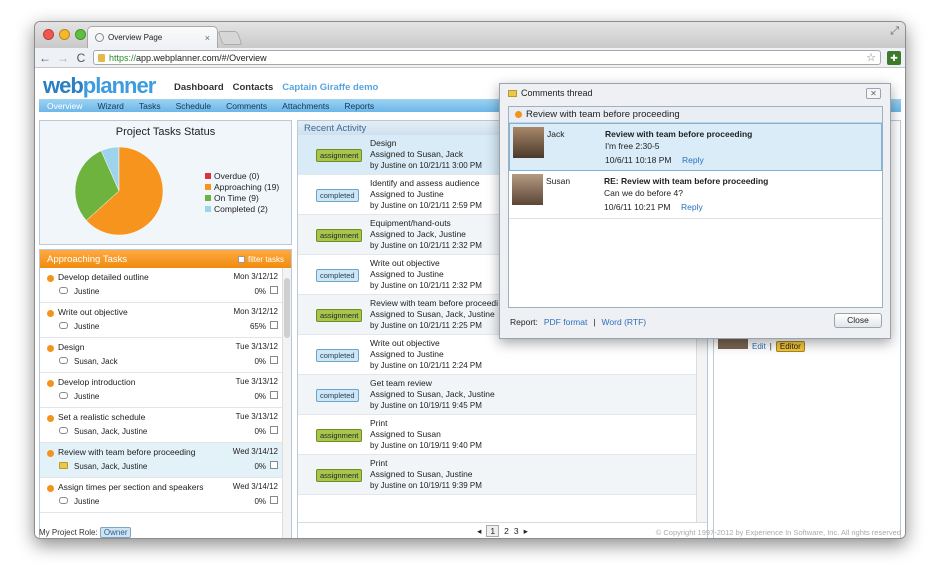 This screenshot has height=586, width=940. Describe the element at coordinates (48, 34) in the screenshot. I see `close-window-button` at that location.